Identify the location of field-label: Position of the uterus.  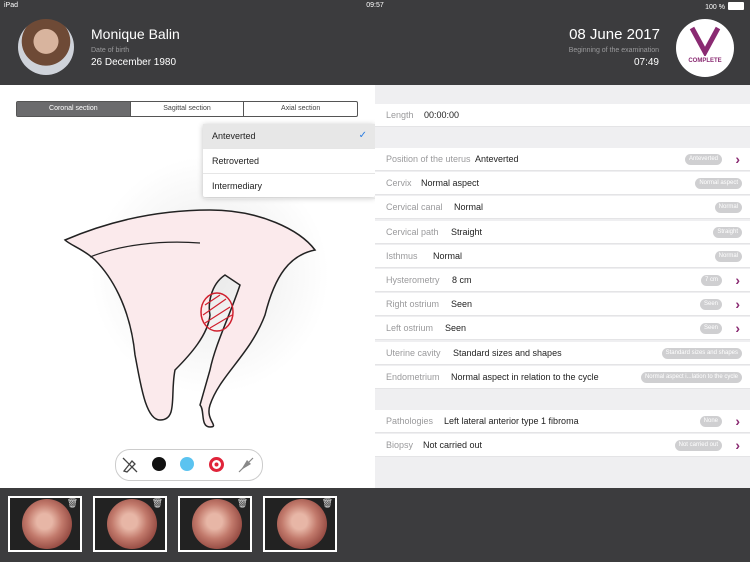
(428, 159).